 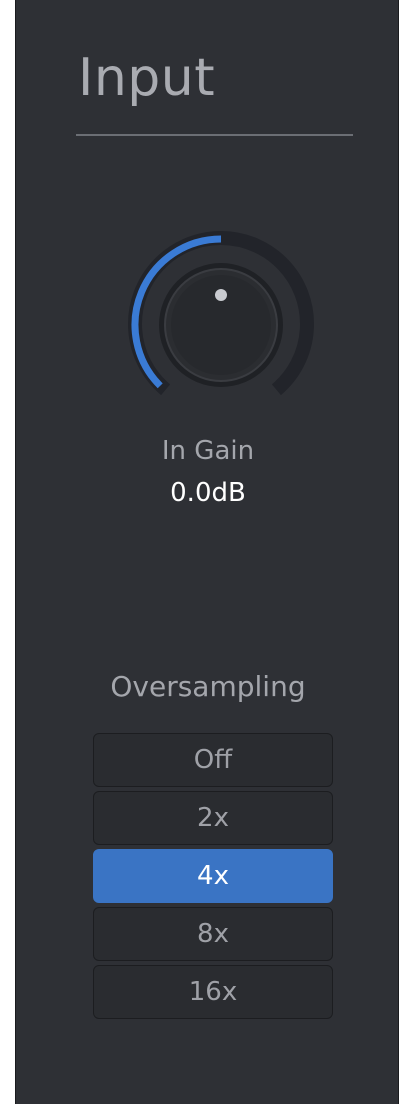 What do you see at coordinates (208, 493) in the screenshot?
I see `in-gain-value: 0.0dB` at bounding box center [208, 493].